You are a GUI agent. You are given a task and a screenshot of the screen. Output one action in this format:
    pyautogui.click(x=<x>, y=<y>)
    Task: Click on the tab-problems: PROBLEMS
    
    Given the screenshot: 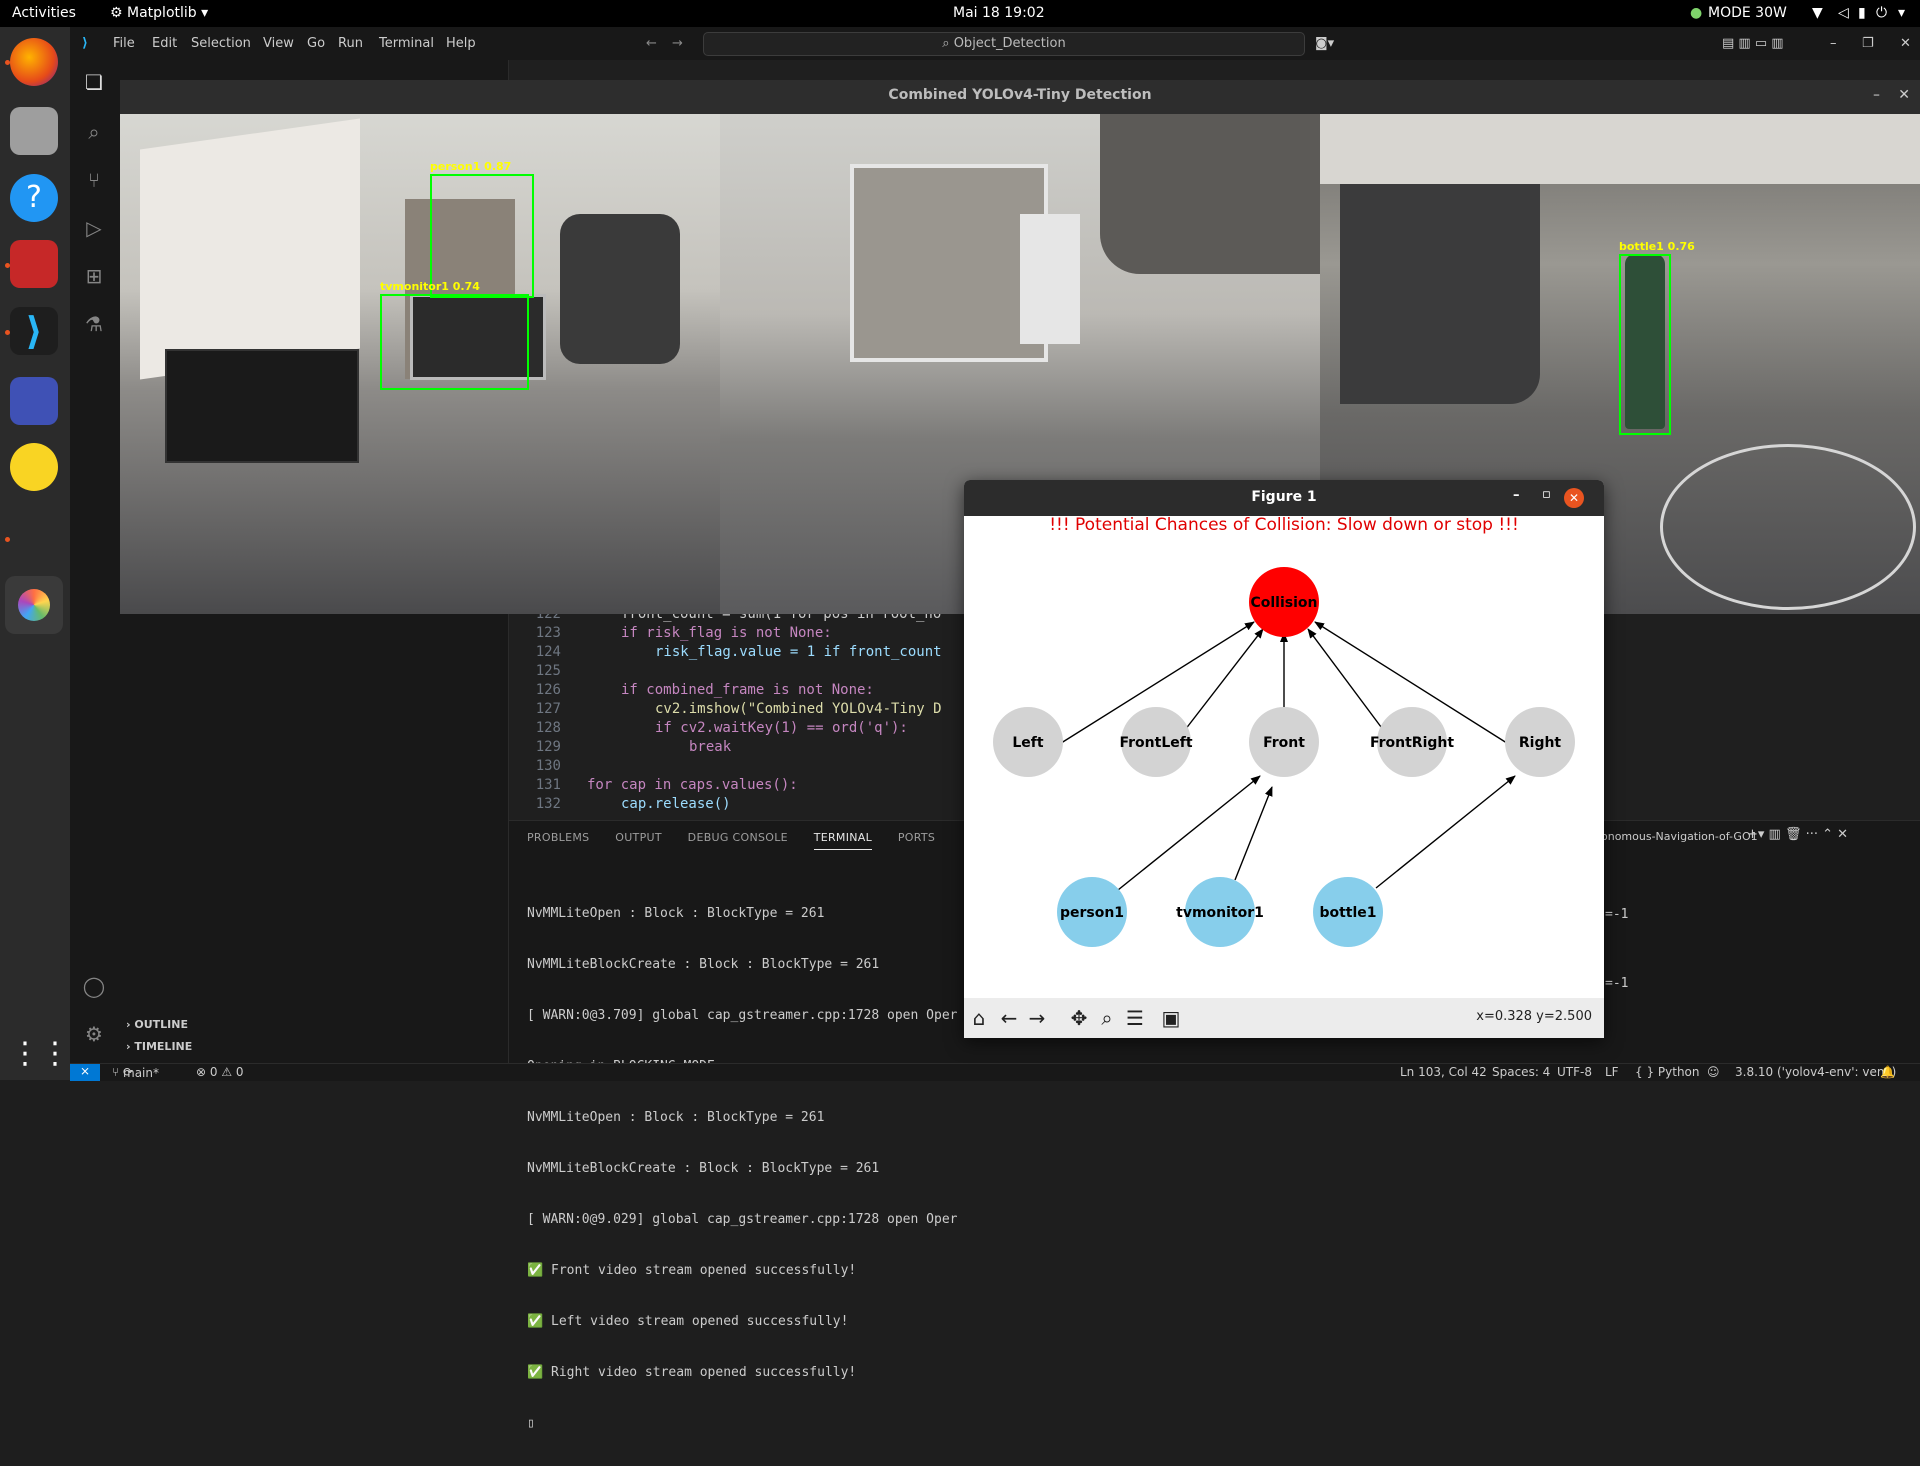 What is the action you would take?
    pyautogui.click(x=558, y=837)
    